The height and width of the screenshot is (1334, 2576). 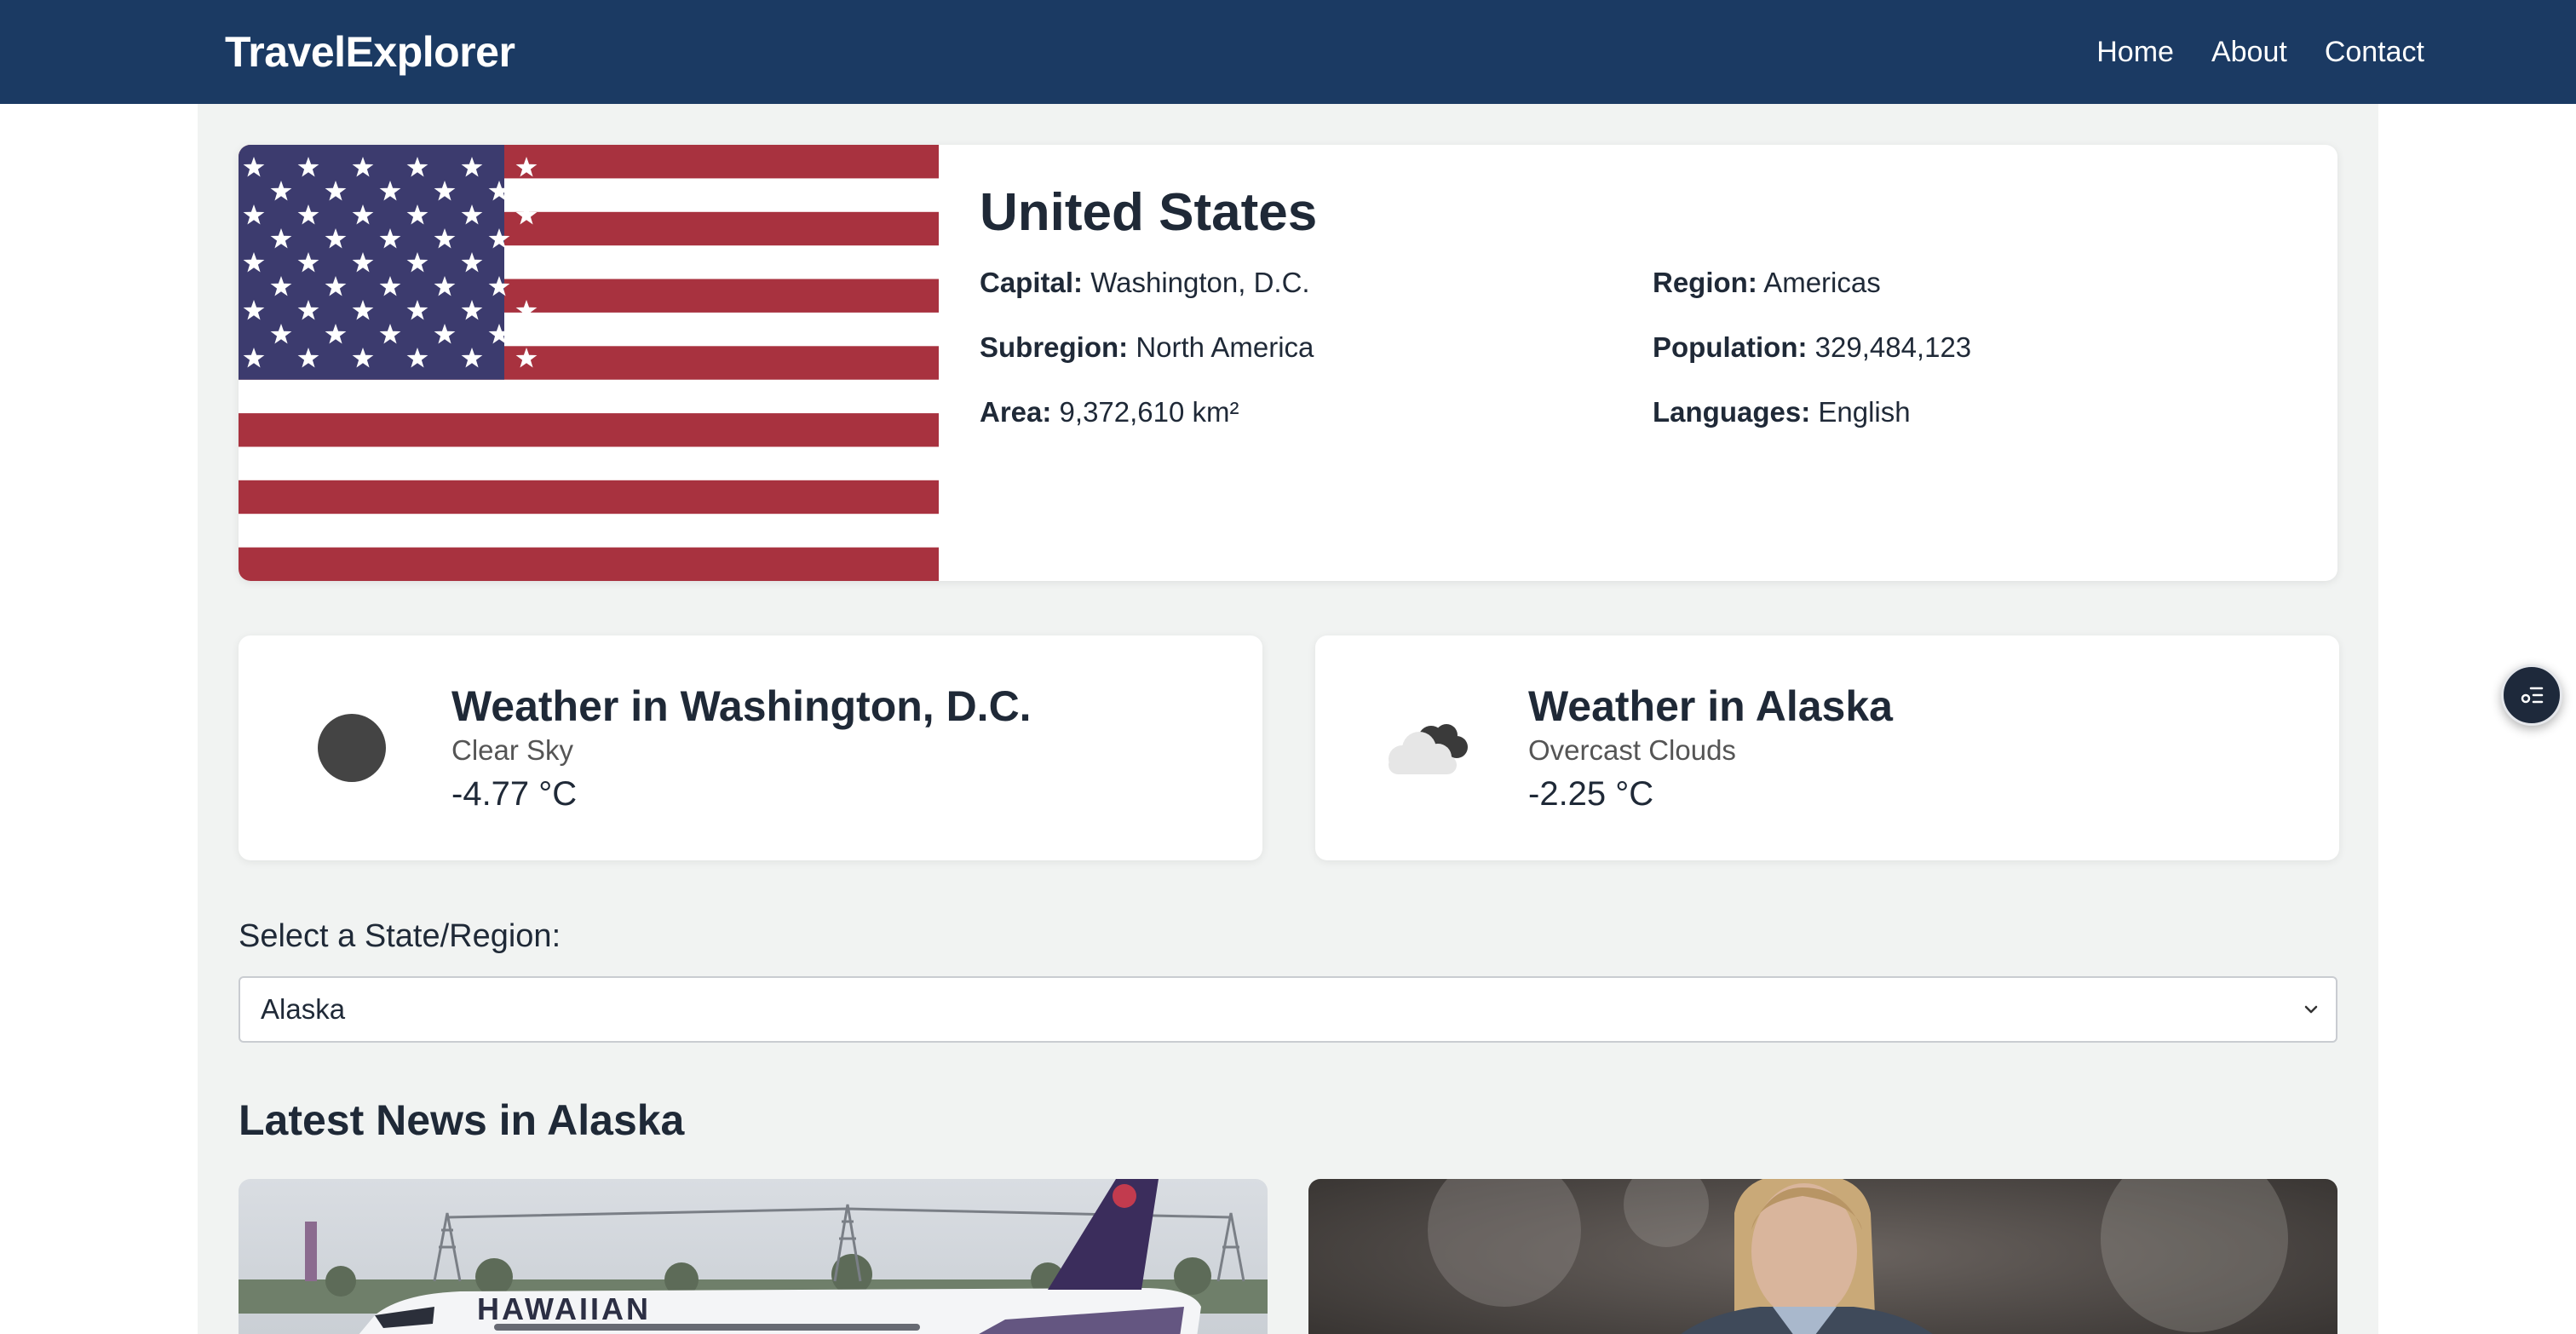 I want to click on weather-description: Overcast Clouds, so click(x=1632, y=751).